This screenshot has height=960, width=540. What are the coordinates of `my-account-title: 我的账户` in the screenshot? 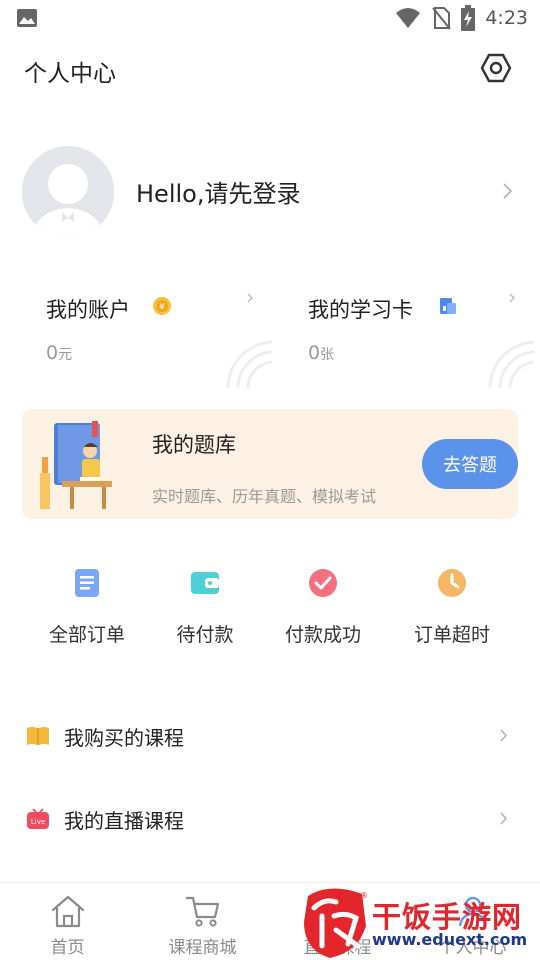 It's located at (88, 310).